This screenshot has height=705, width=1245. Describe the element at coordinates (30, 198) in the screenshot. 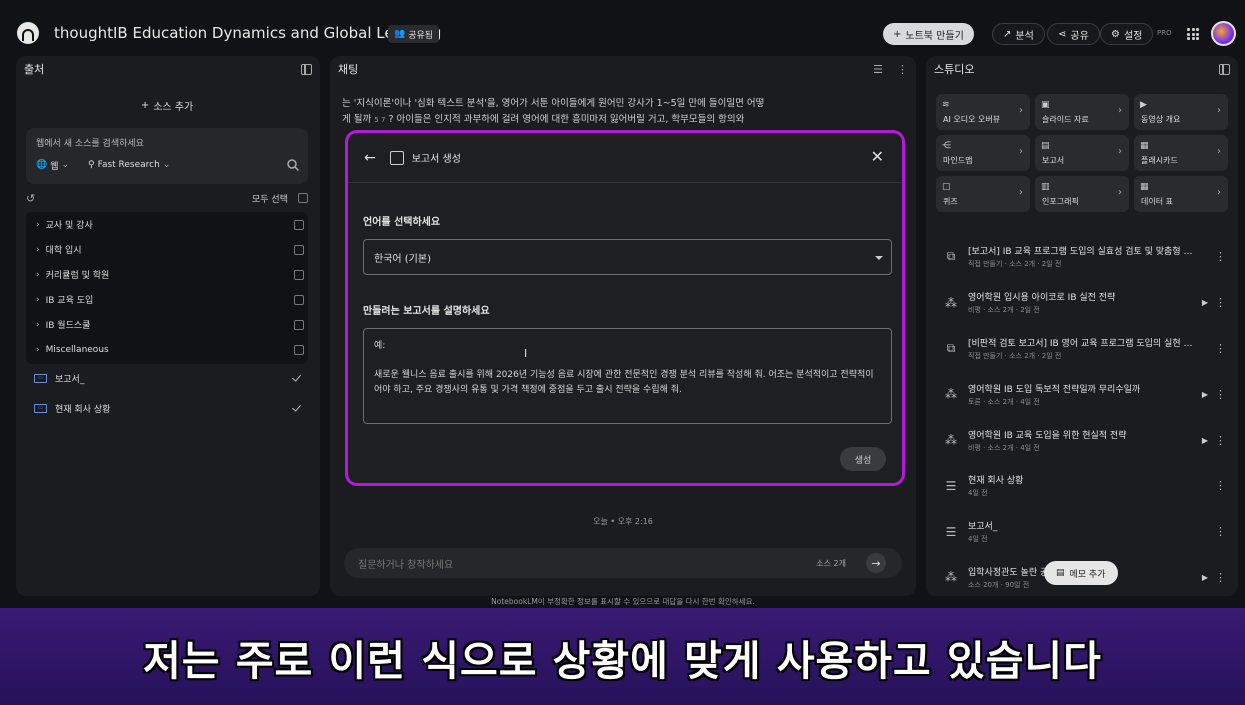

I see `refresh-icon: ↺` at that location.